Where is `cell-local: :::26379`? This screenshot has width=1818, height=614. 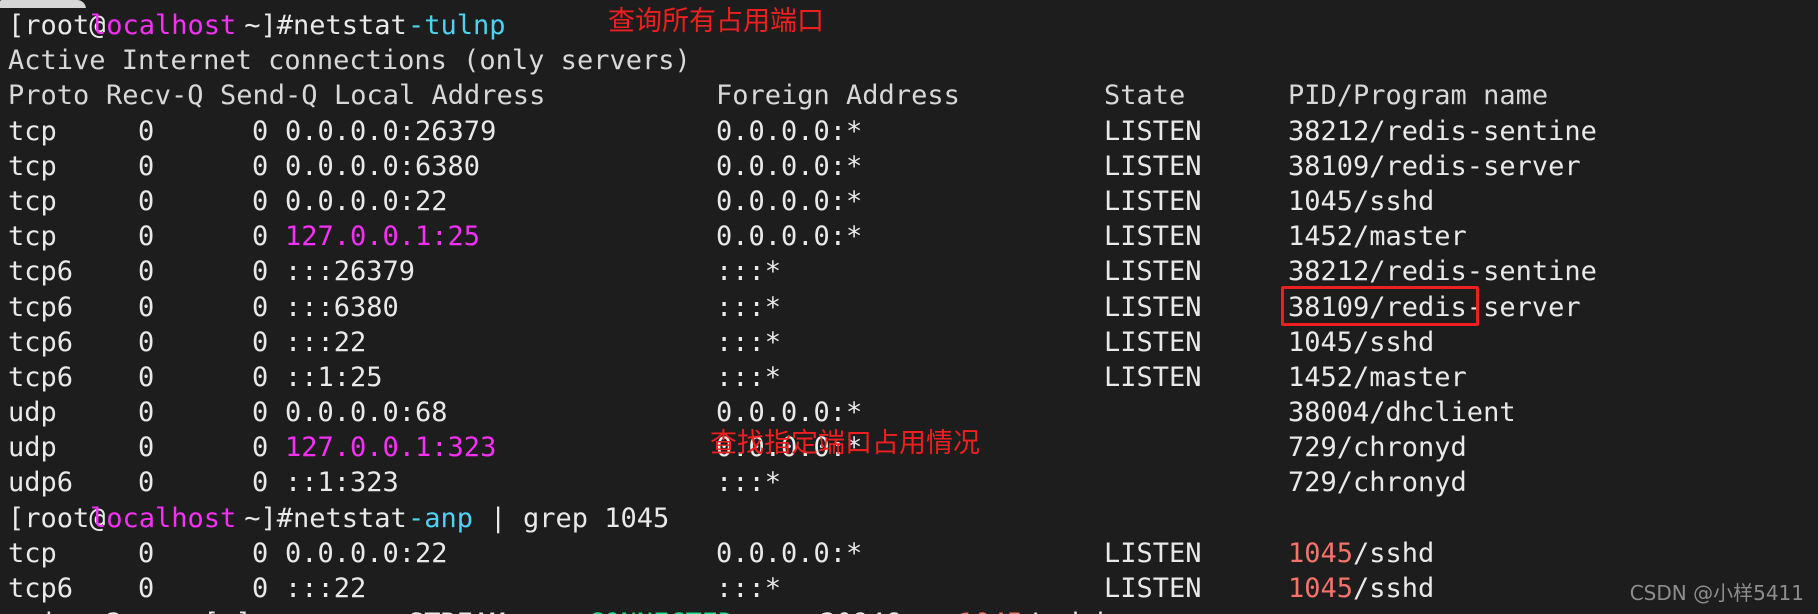
cell-local: :::26379 is located at coordinates (350, 272).